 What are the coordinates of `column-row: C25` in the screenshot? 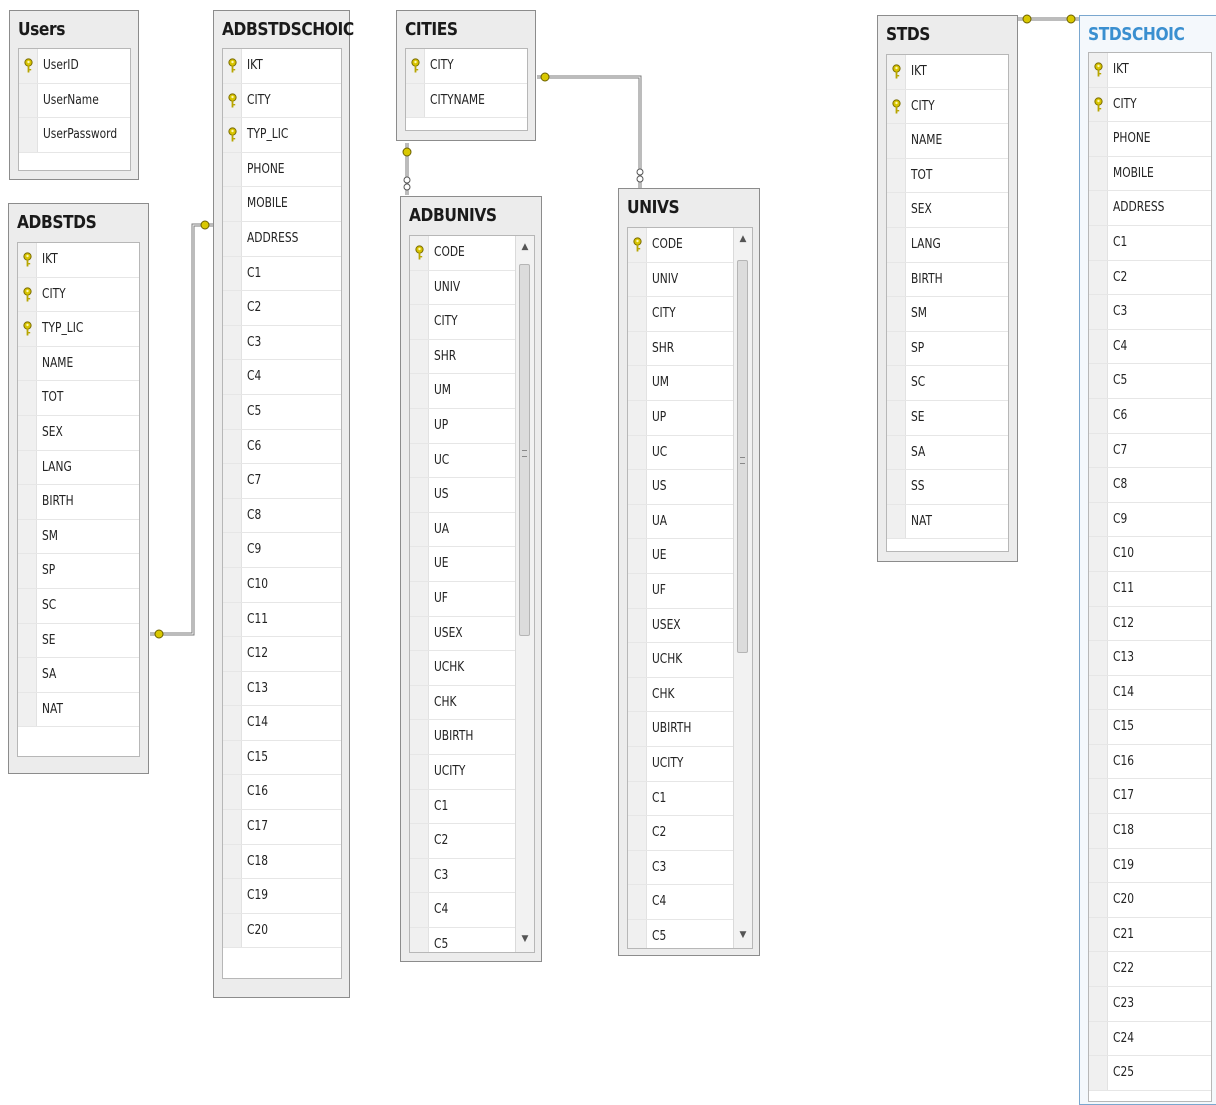 It's located at (1150, 1073).